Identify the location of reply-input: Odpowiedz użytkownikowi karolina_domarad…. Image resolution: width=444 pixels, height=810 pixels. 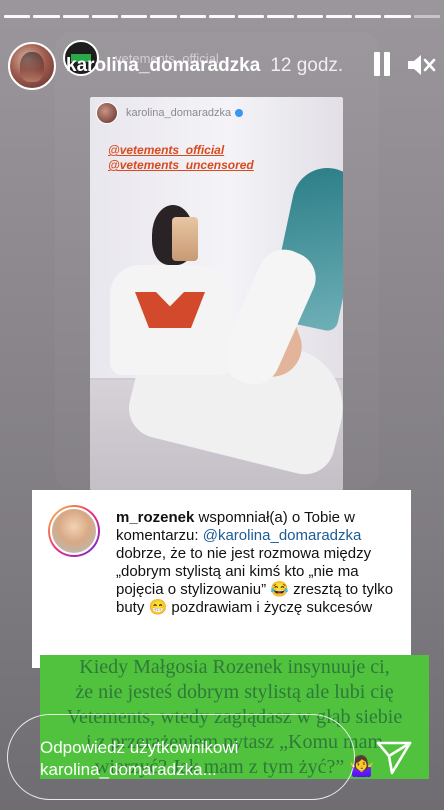
(181, 757).